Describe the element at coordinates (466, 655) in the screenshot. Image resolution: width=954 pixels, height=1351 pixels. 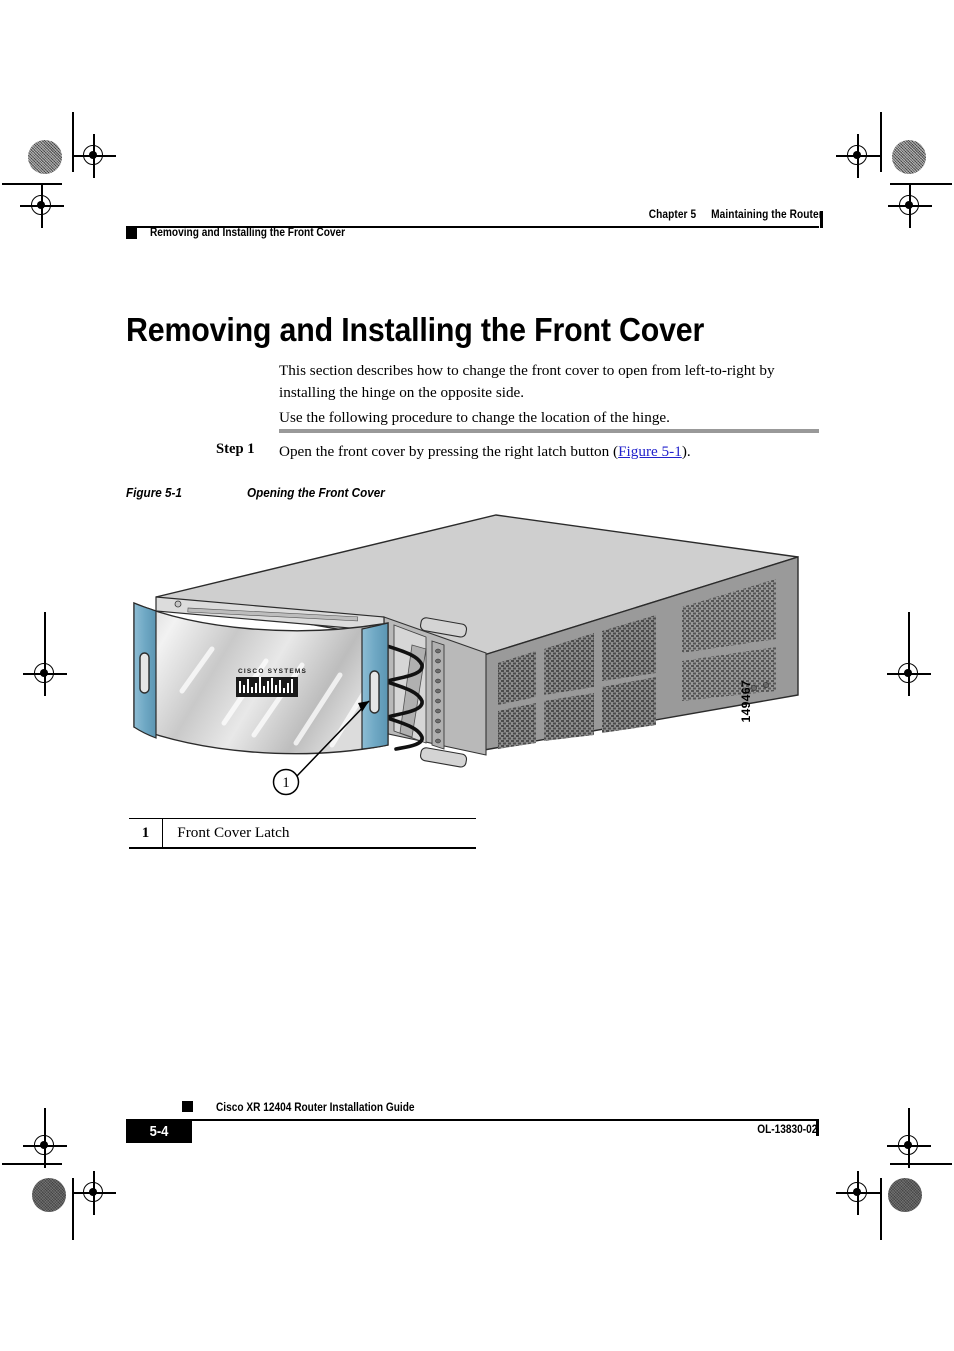
I see `router-chassis-illustration: CISCO SYSTEMS 1` at that location.